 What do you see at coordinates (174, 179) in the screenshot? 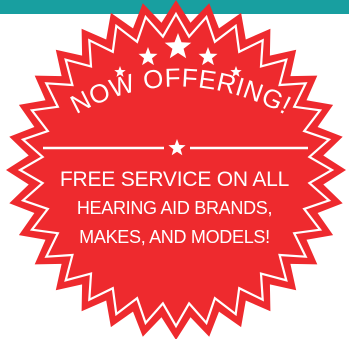
I see `service-line-1: FREE SERVICE ON ALL` at bounding box center [174, 179].